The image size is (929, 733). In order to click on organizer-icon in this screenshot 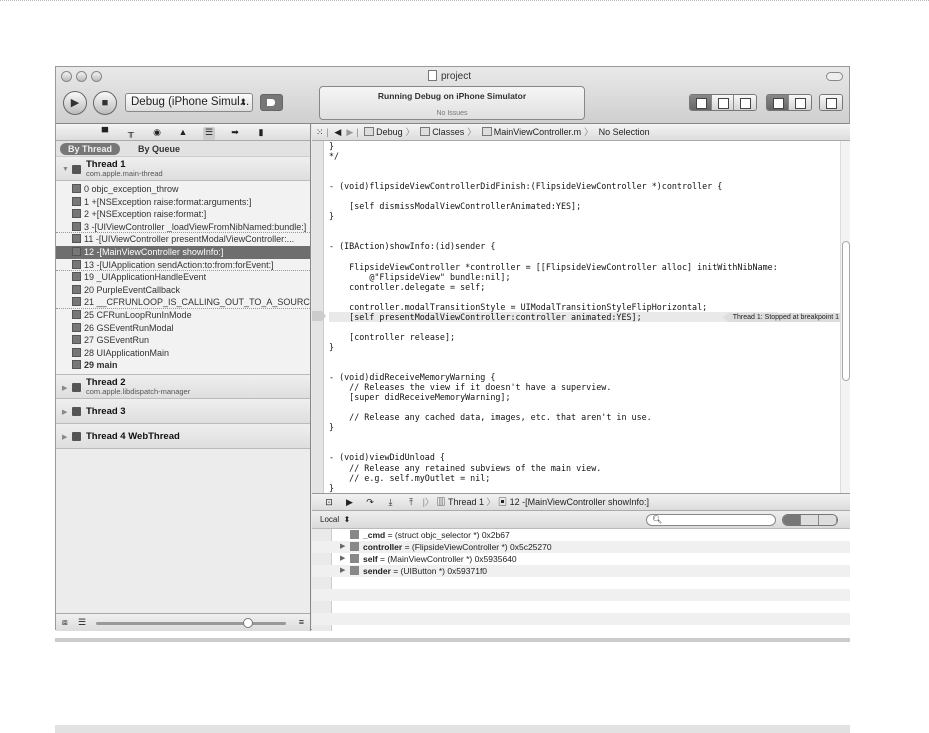, I will do `click(831, 102)`.